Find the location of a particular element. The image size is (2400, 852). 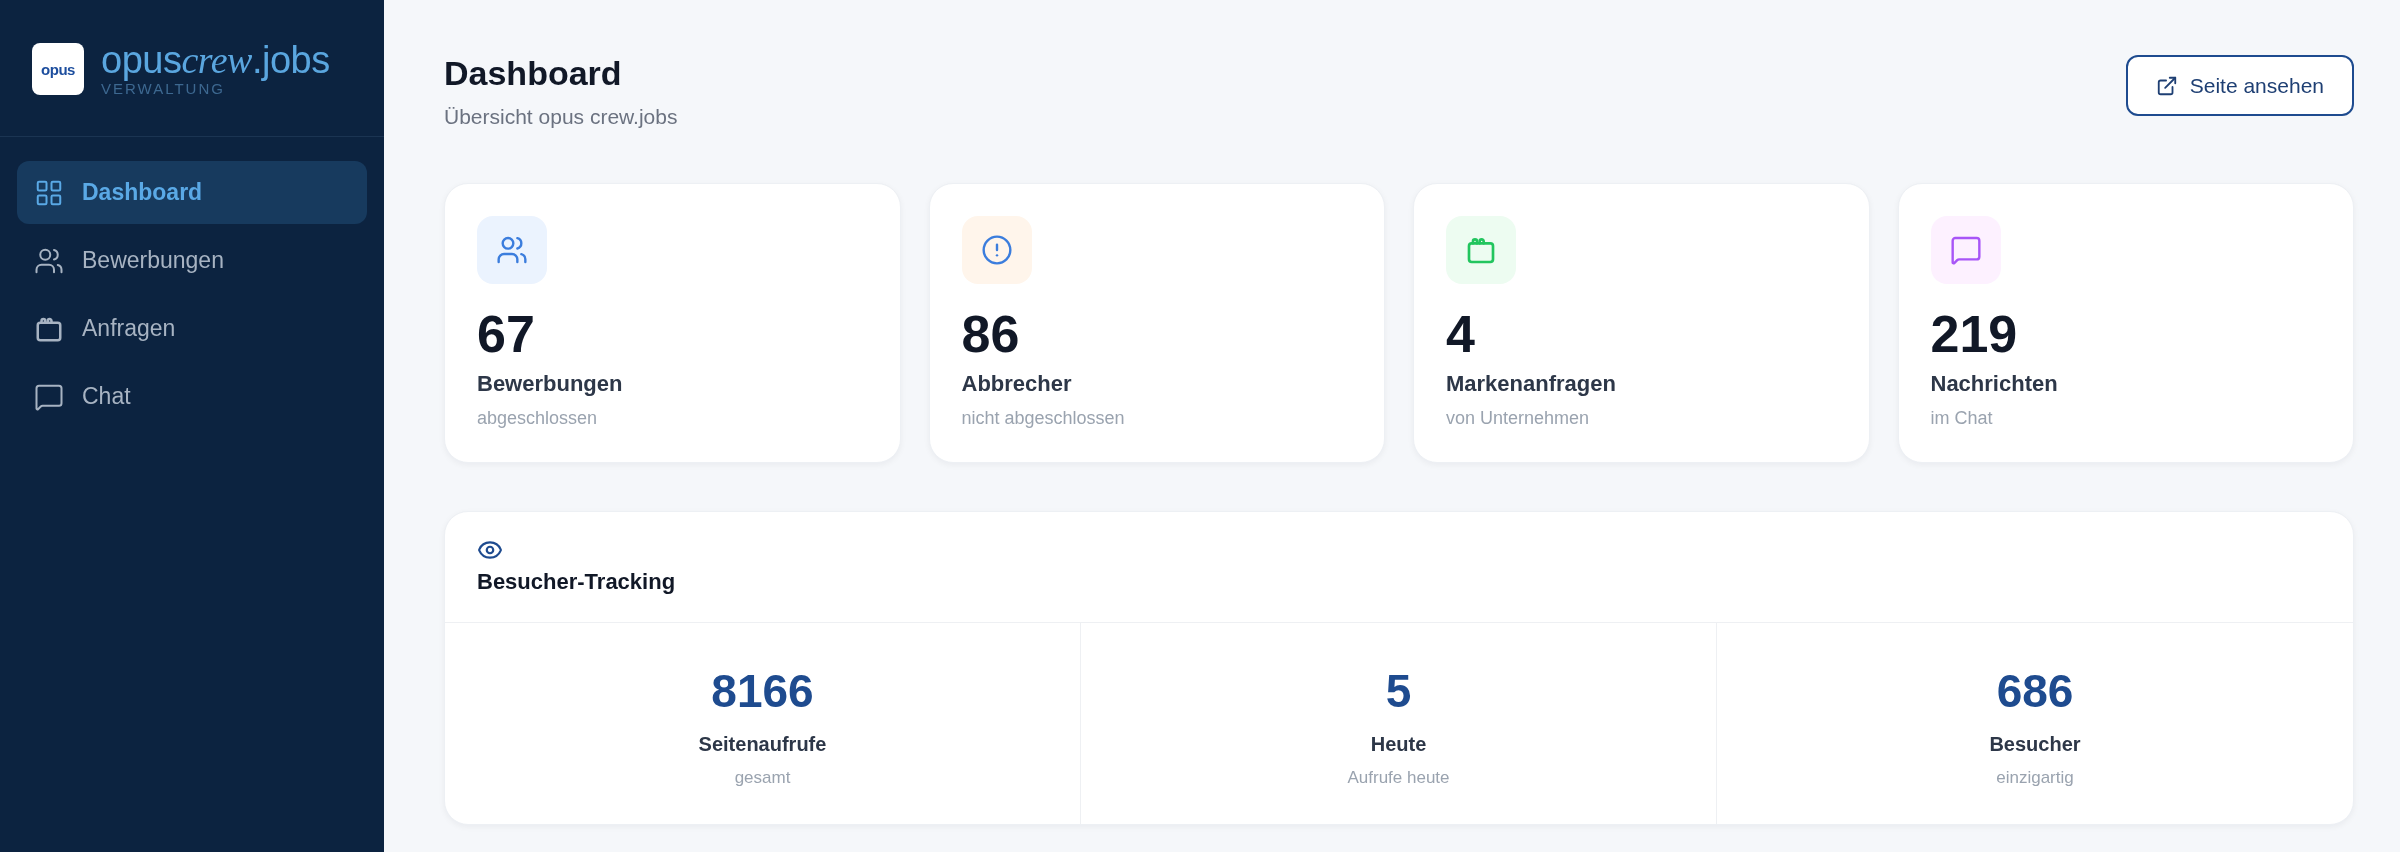

stat-label: Markenanfragen is located at coordinates (1531, 384).